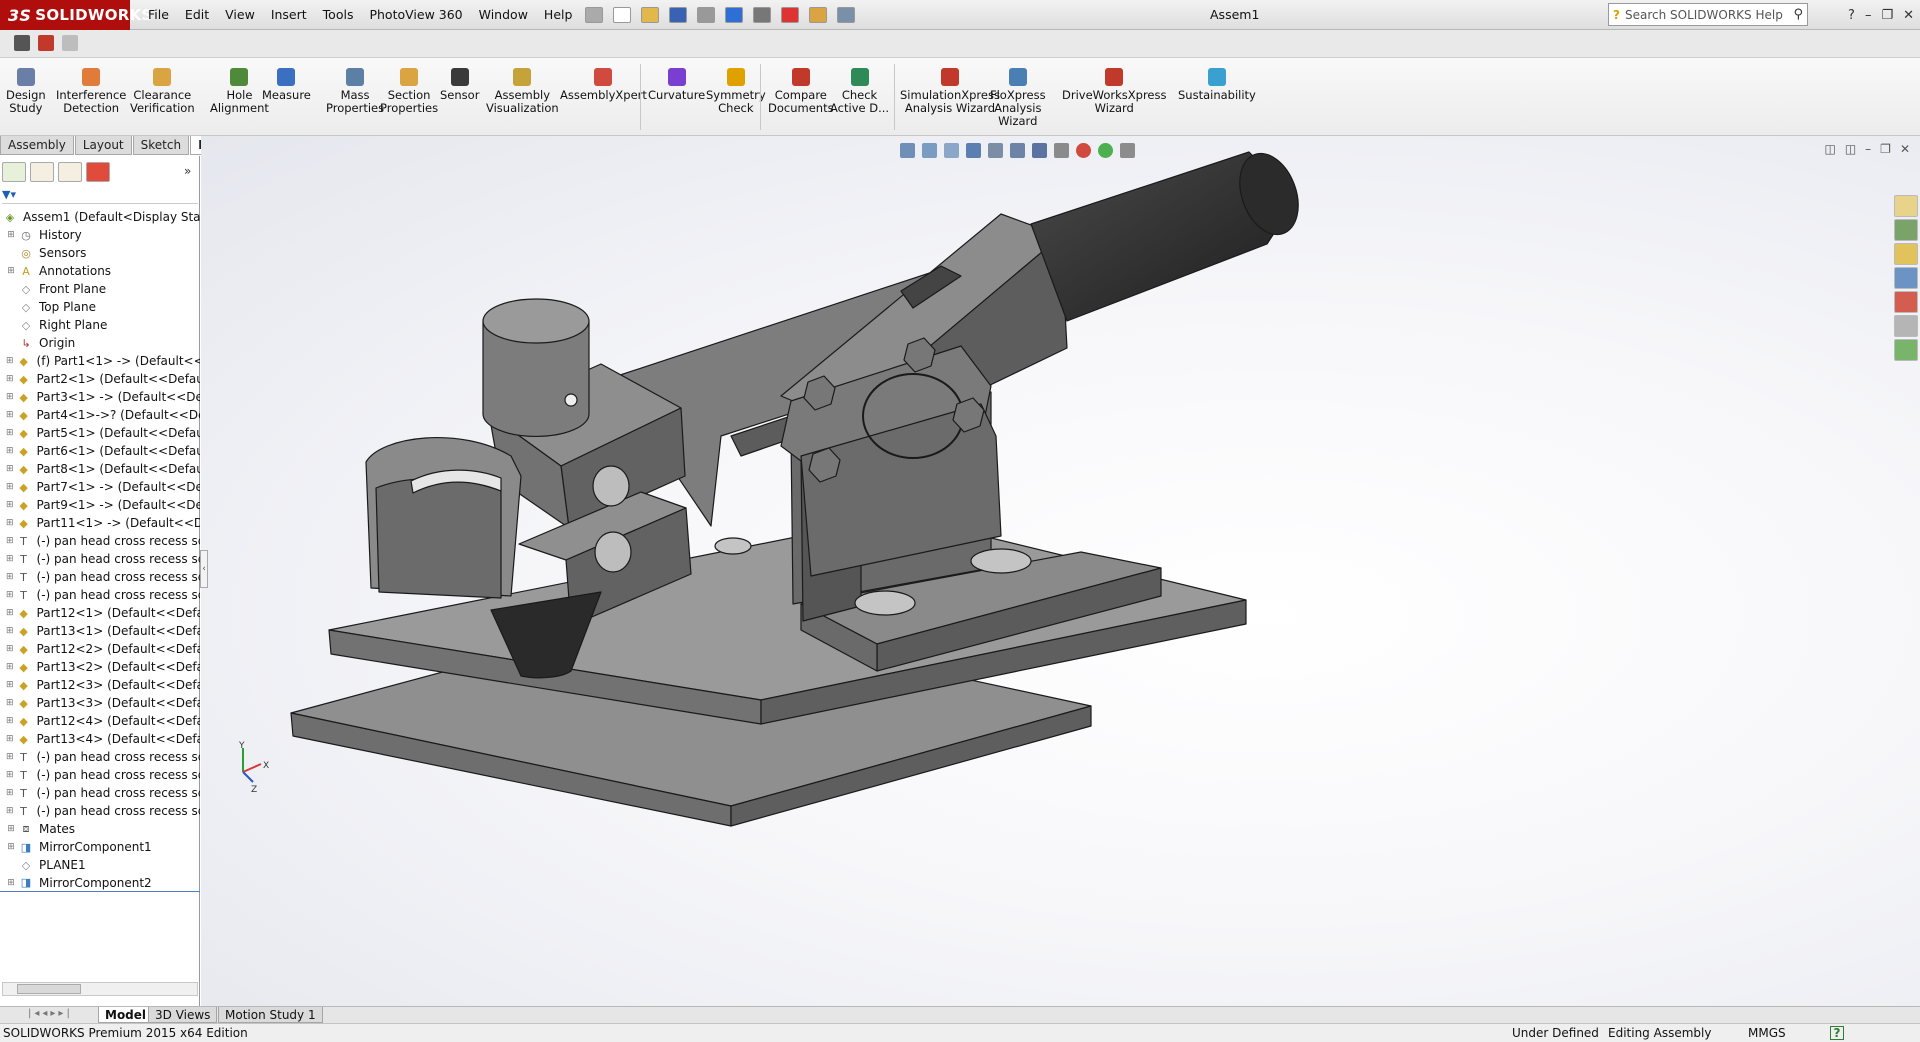  Describe the element at coordinates (1906, 302) in the screenshot. I see `appearances-icon` at that location.